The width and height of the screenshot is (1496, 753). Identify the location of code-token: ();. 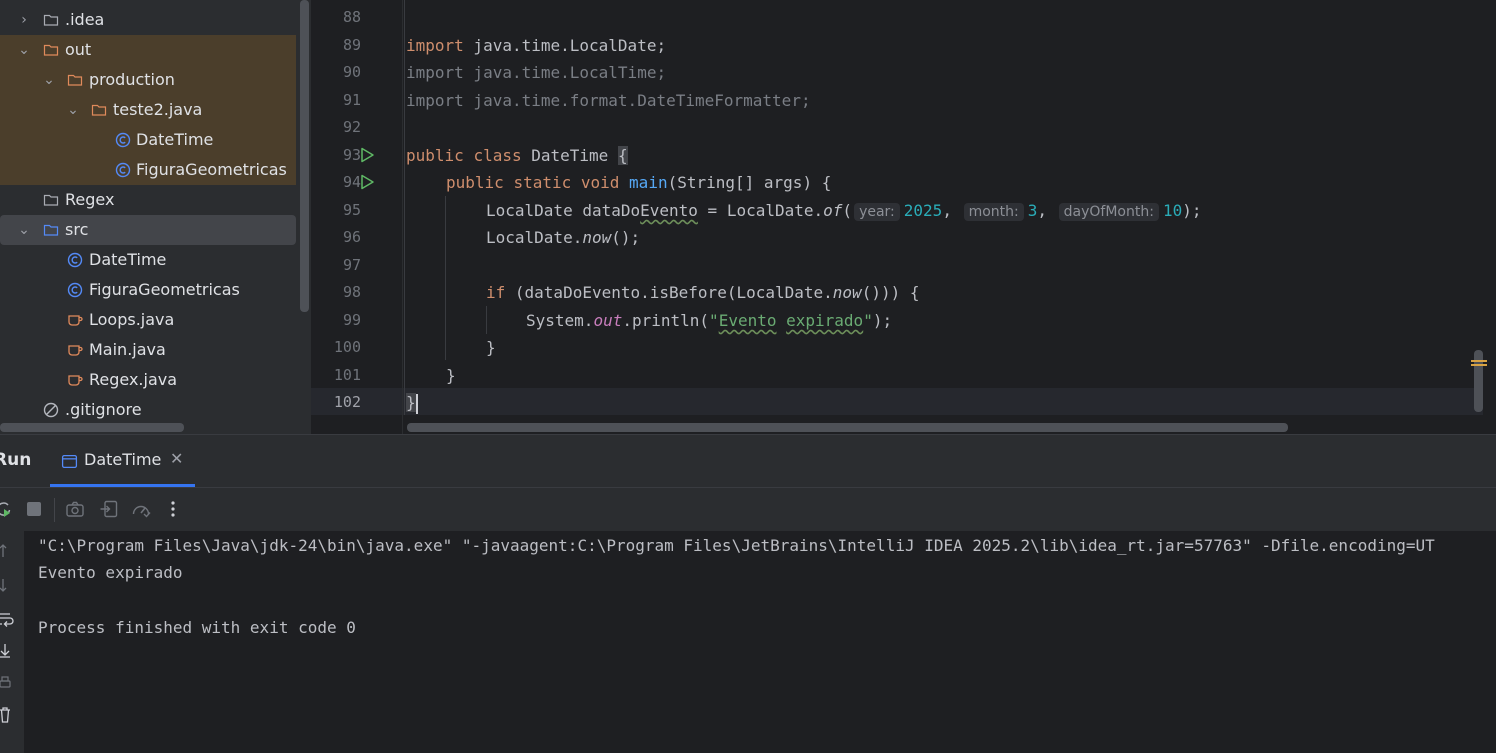
(626, 237).